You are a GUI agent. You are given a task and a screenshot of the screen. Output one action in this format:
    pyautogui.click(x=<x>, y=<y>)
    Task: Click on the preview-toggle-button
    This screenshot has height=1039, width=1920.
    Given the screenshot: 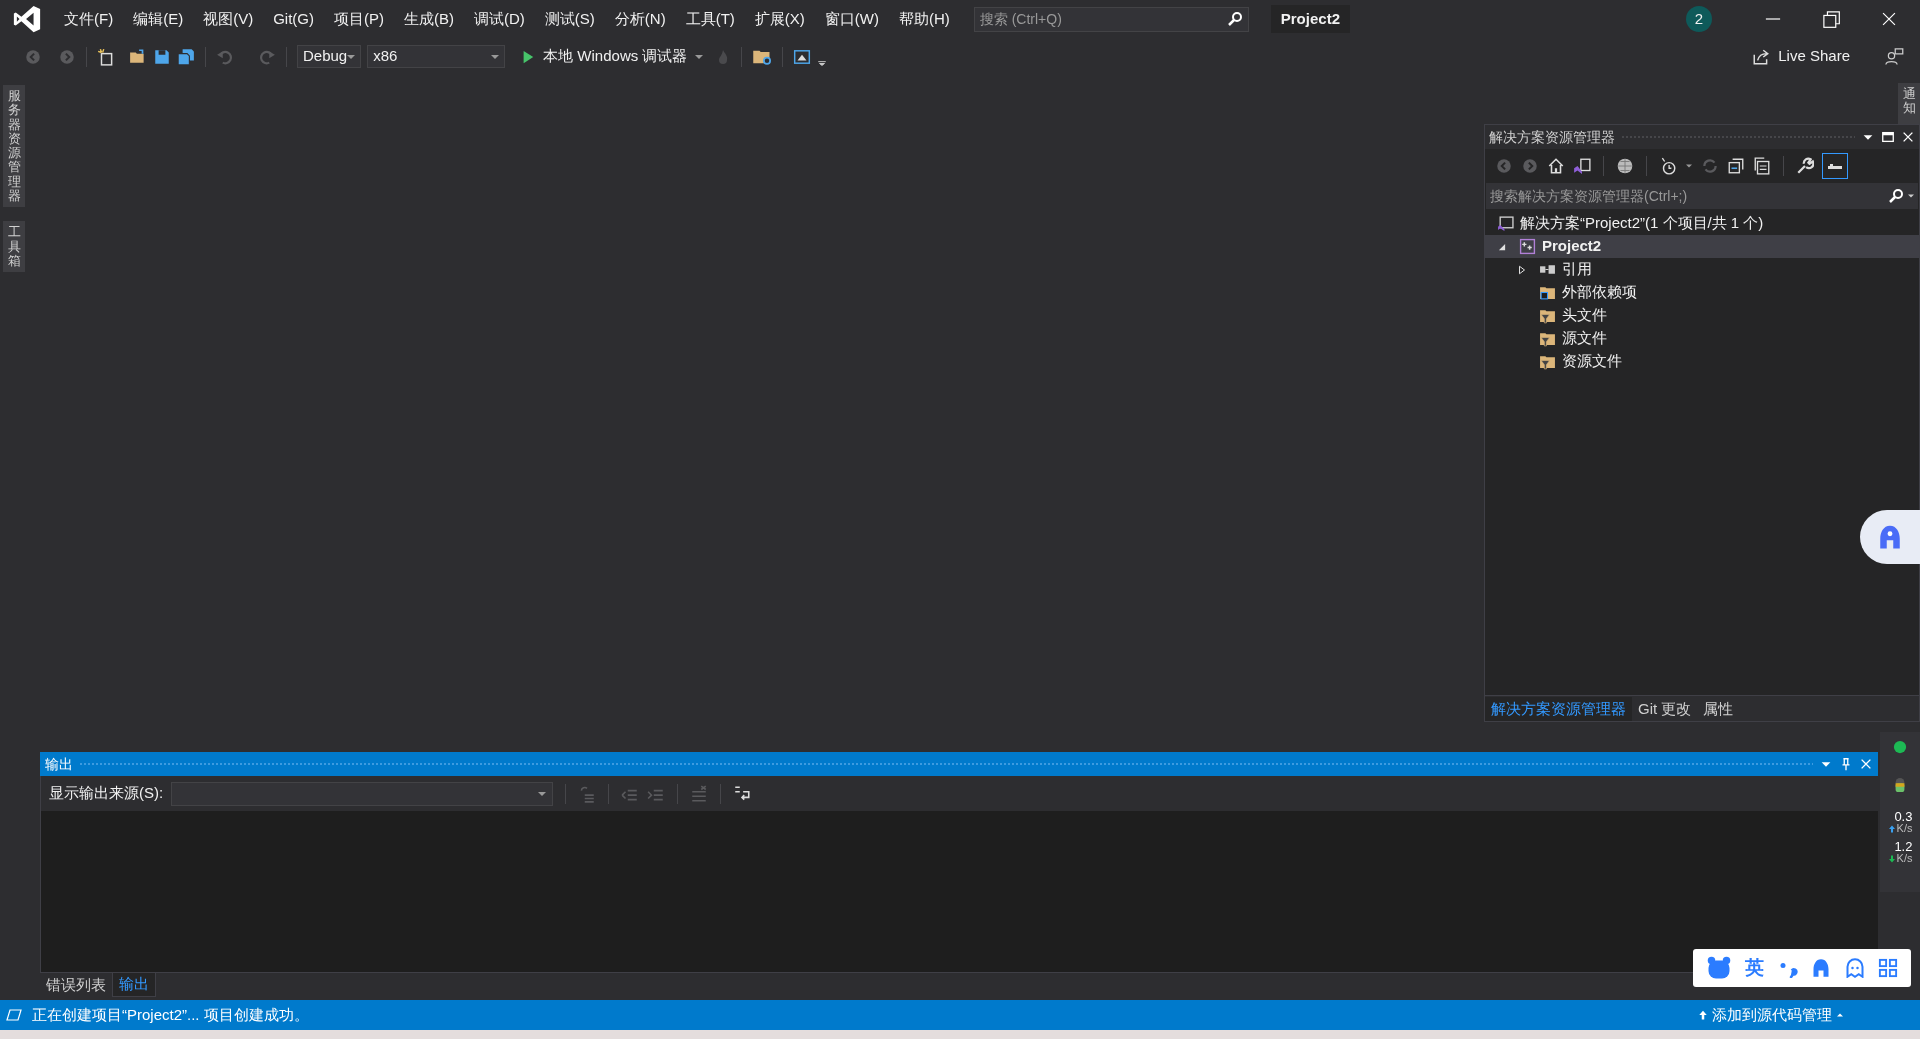 What is the action you would take?
    pyautogui.click(x=1835, y=166)
    